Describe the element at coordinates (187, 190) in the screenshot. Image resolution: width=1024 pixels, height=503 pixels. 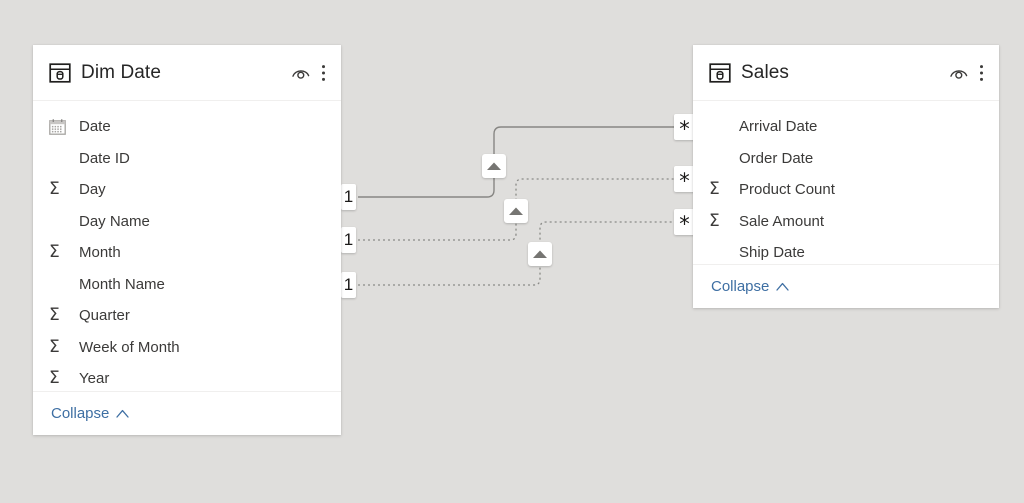
I see `field-row: Σ Day` at that location.